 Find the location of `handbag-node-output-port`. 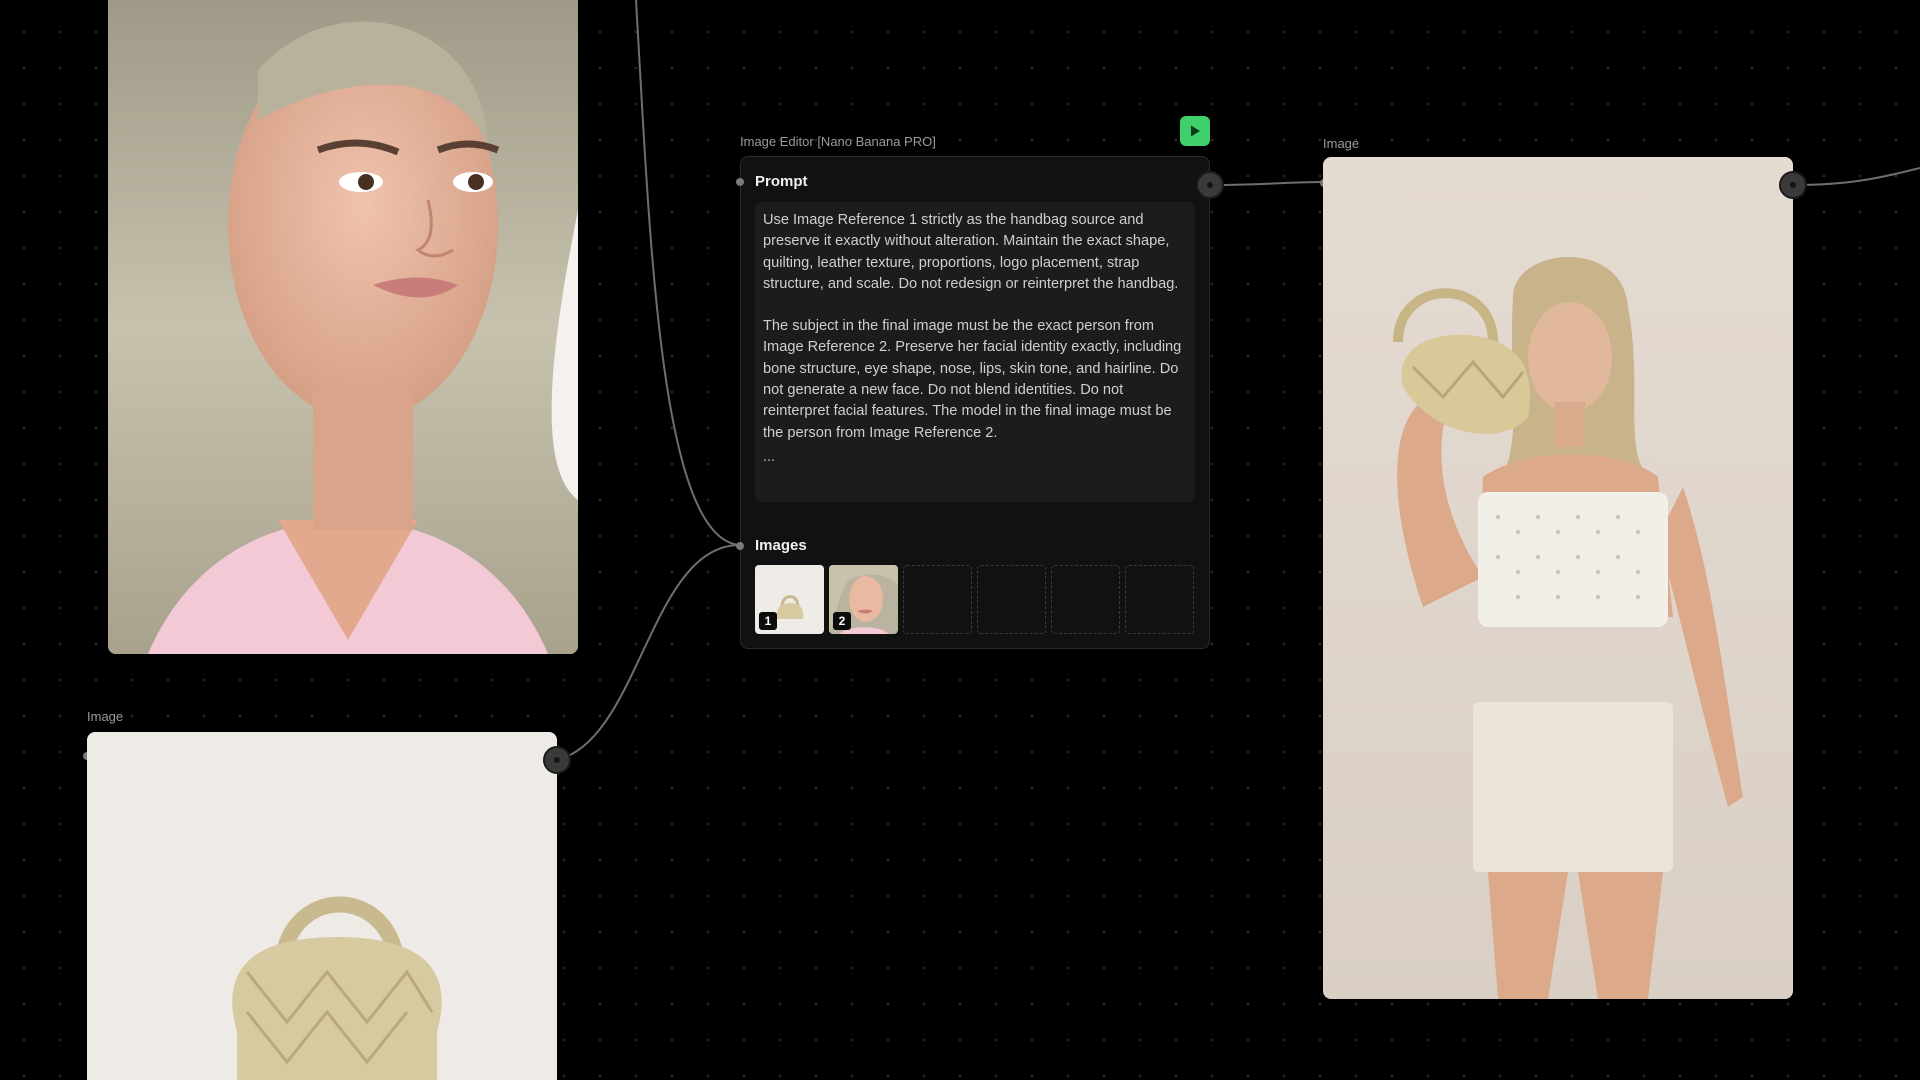

handbag-node-output-port is located at coordinates (557, 760).